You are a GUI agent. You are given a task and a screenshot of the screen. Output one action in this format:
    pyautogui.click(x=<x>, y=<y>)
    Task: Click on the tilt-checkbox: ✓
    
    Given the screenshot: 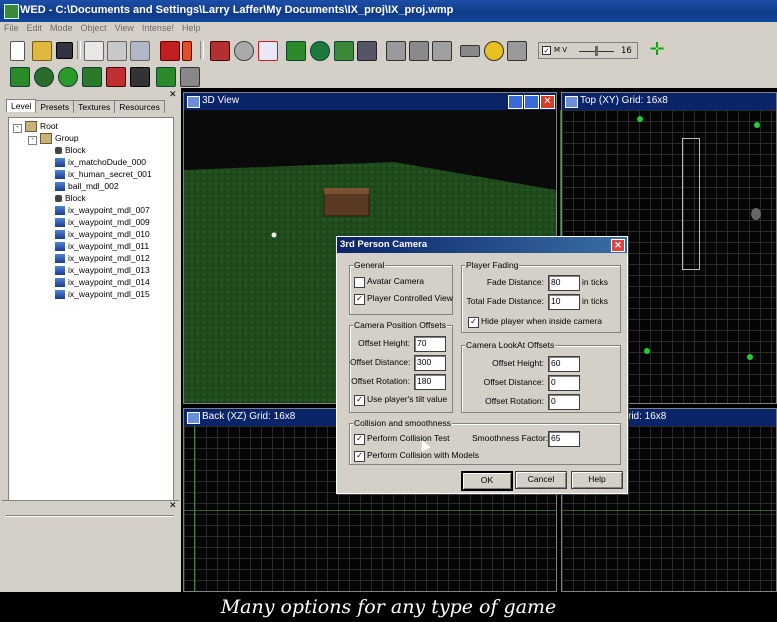 What is the action you would take?
    pyautogui.click(x=359, y=400)
    